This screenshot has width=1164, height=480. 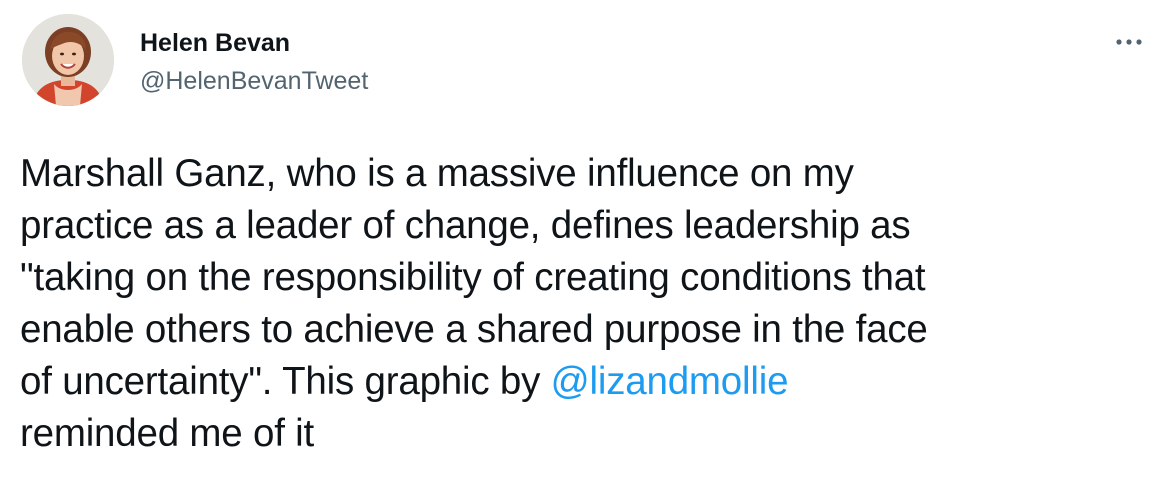 I want to click on author-handle: @HelenBevanTweet, so click(x=254, y=81).